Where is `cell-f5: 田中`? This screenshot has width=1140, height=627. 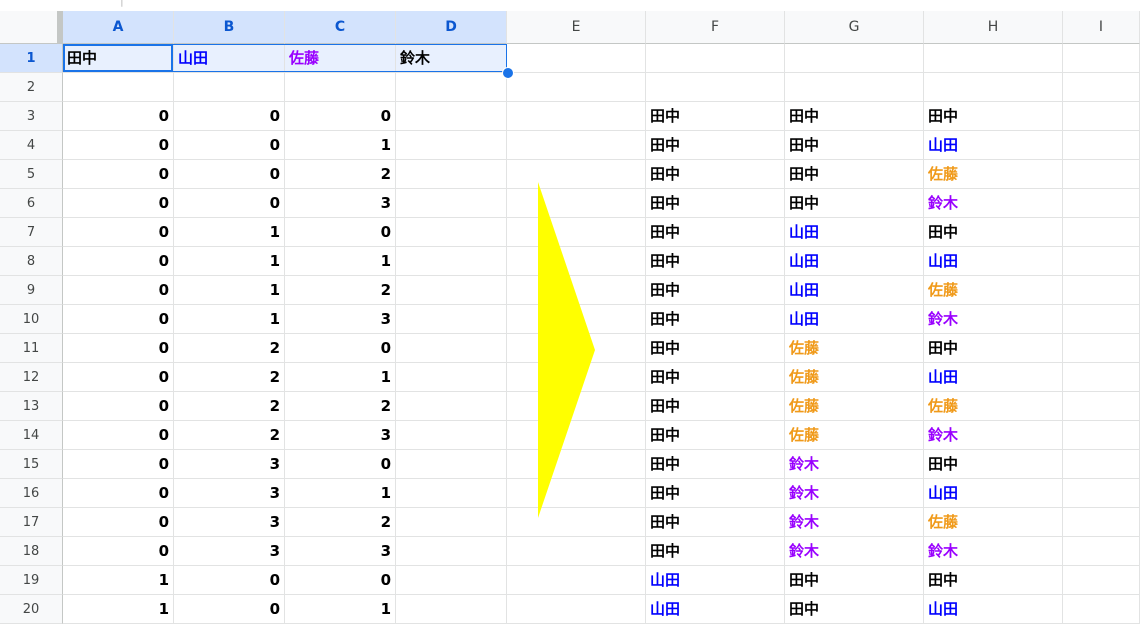
cell-f5: 田中 is located at coordinates (715, 174).